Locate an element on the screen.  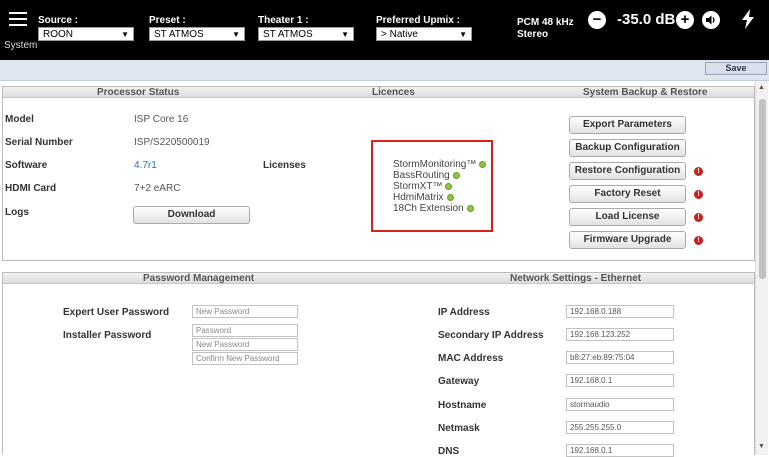
licenses-label: Licenses is located at coordinates (284, 165).